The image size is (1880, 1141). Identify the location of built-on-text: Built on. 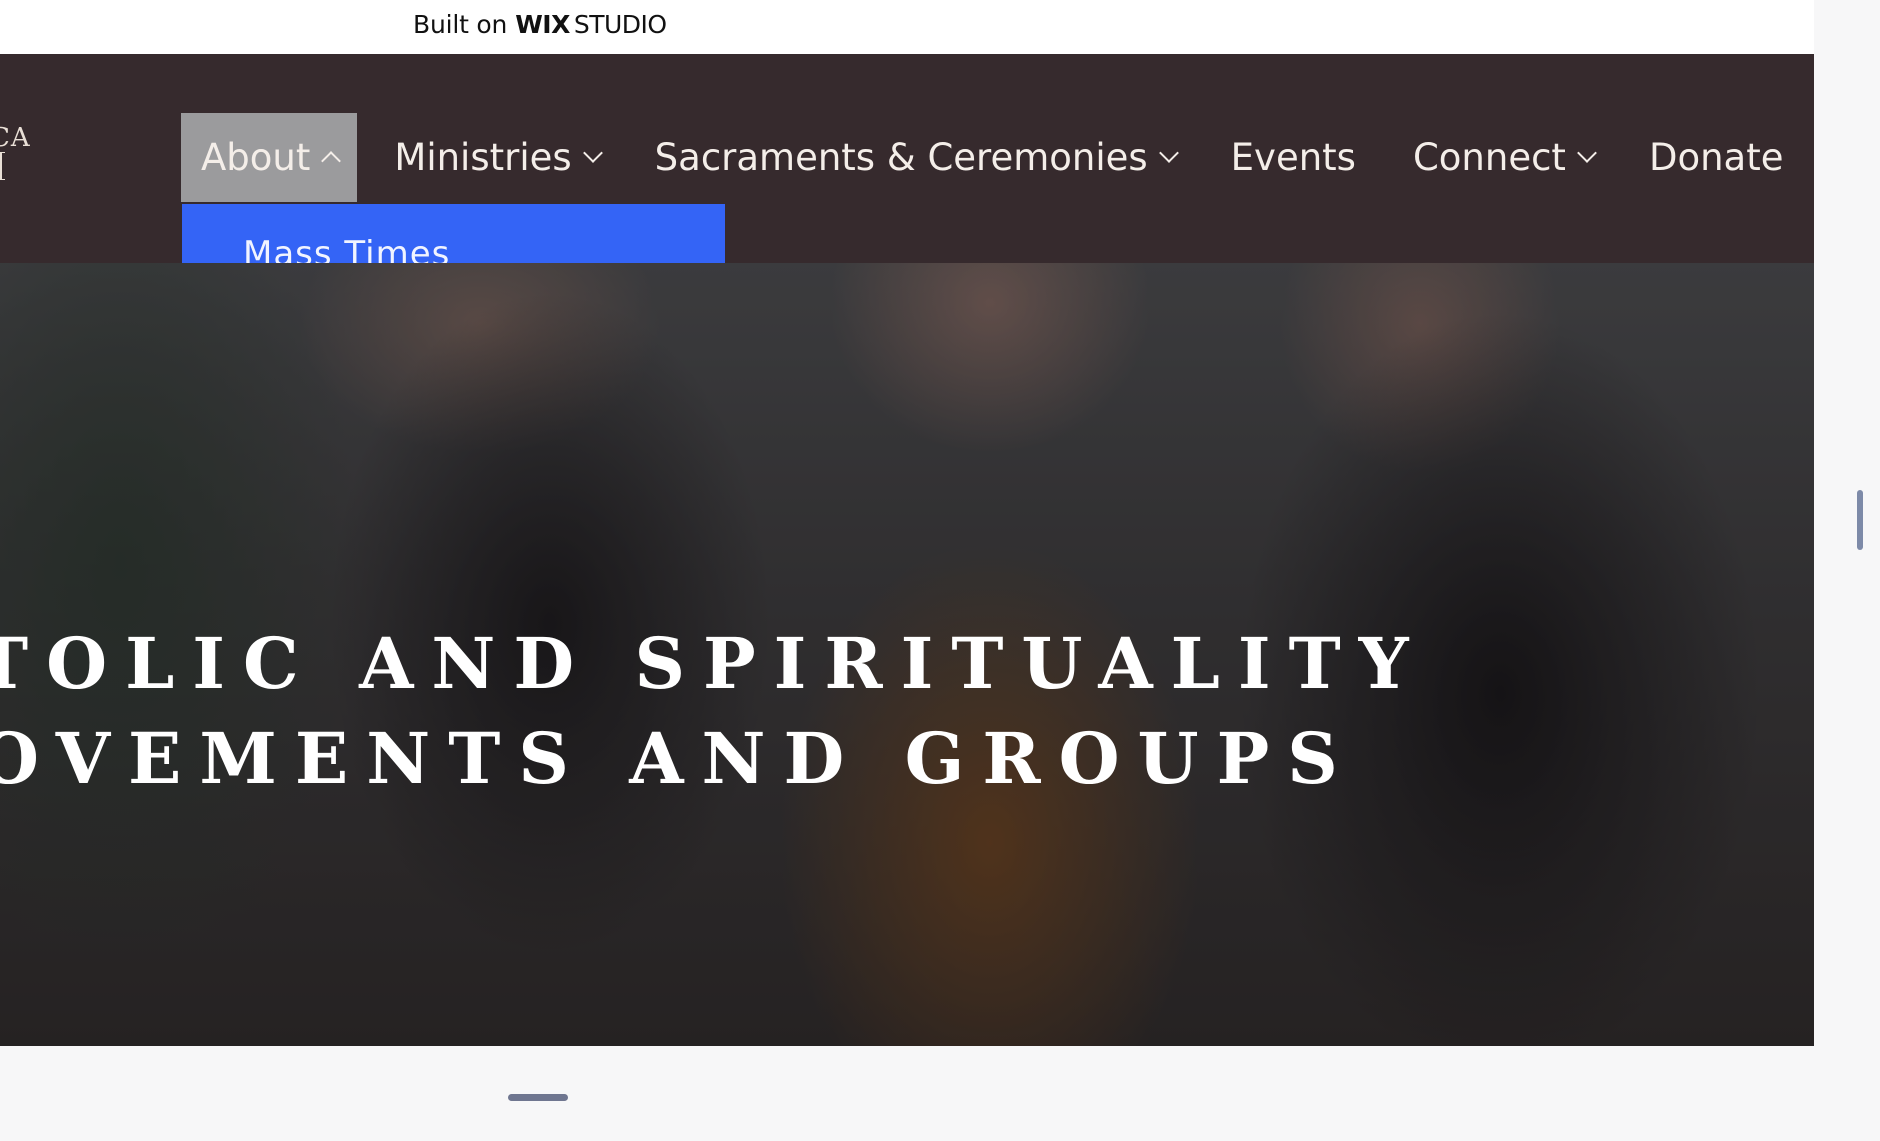
(460, 24).